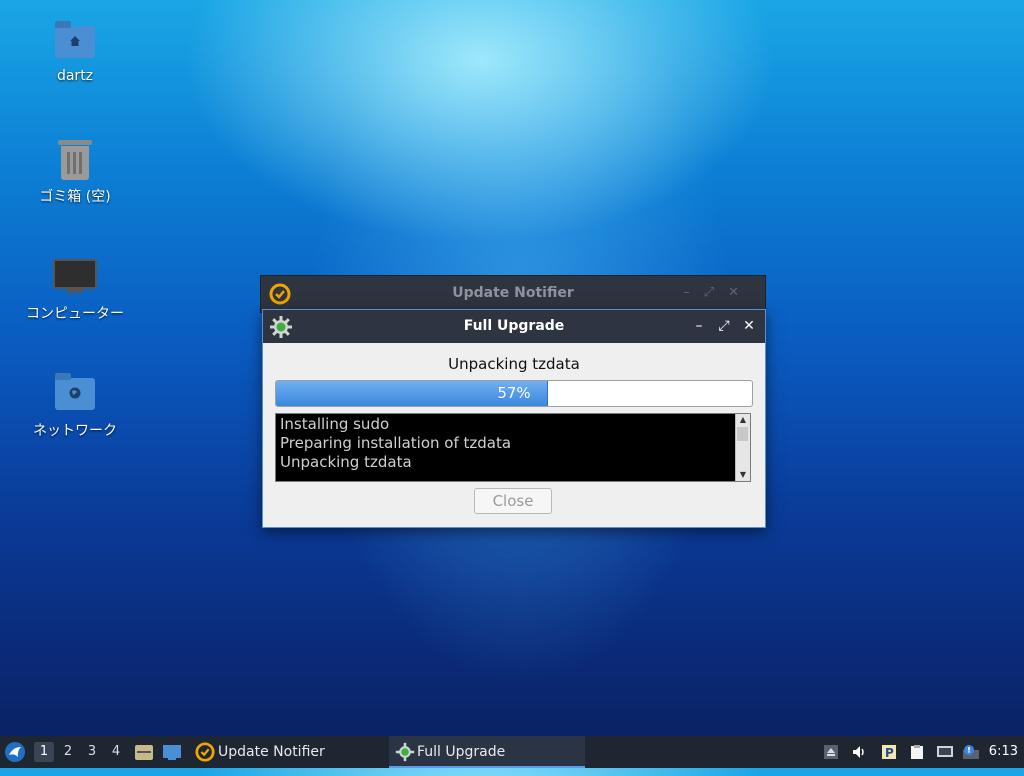  What do you see at coordinates (271, 752) in the screenshot?
I see `task-label: Update Notifier` at bounding box center [271, 752].